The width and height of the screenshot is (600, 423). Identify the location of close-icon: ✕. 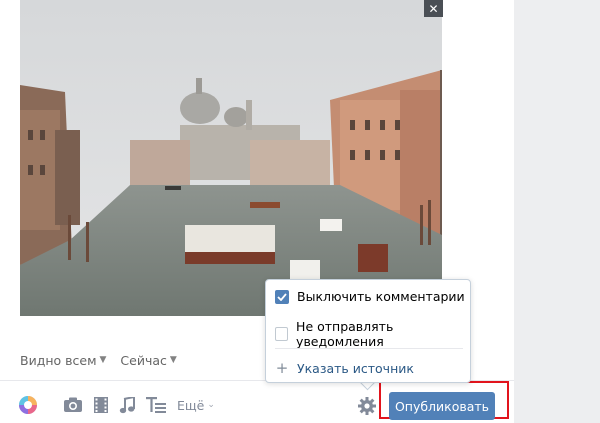
(433, 8).